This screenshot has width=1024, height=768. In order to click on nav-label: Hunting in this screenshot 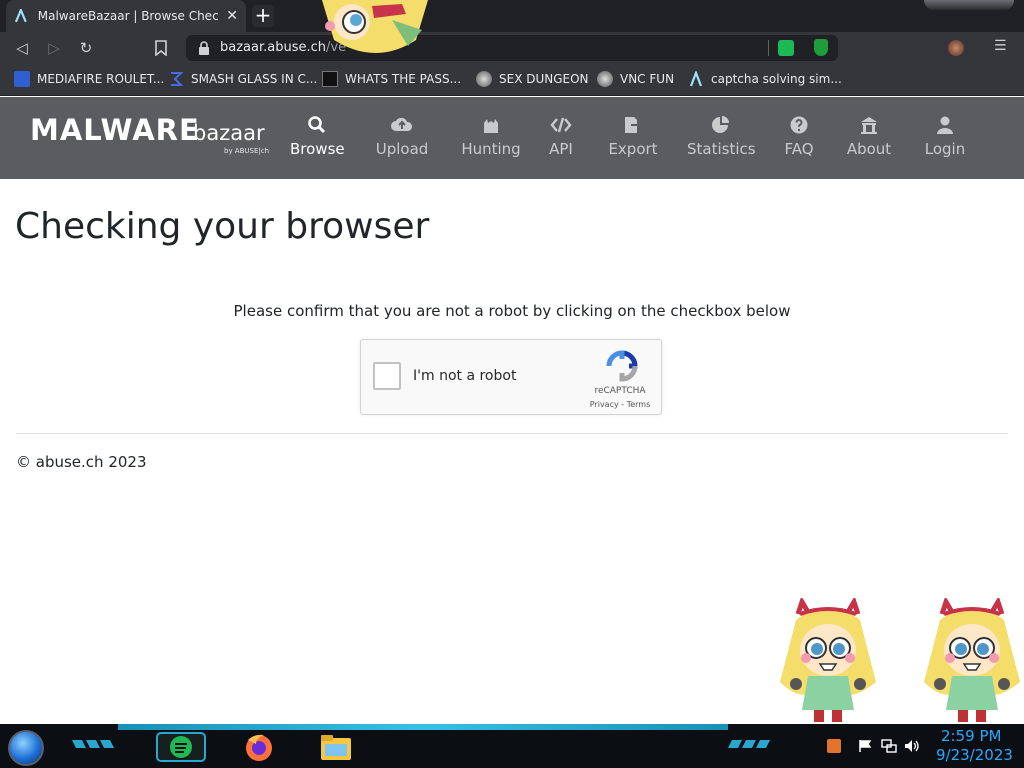, I will do `click(491, 149)`.